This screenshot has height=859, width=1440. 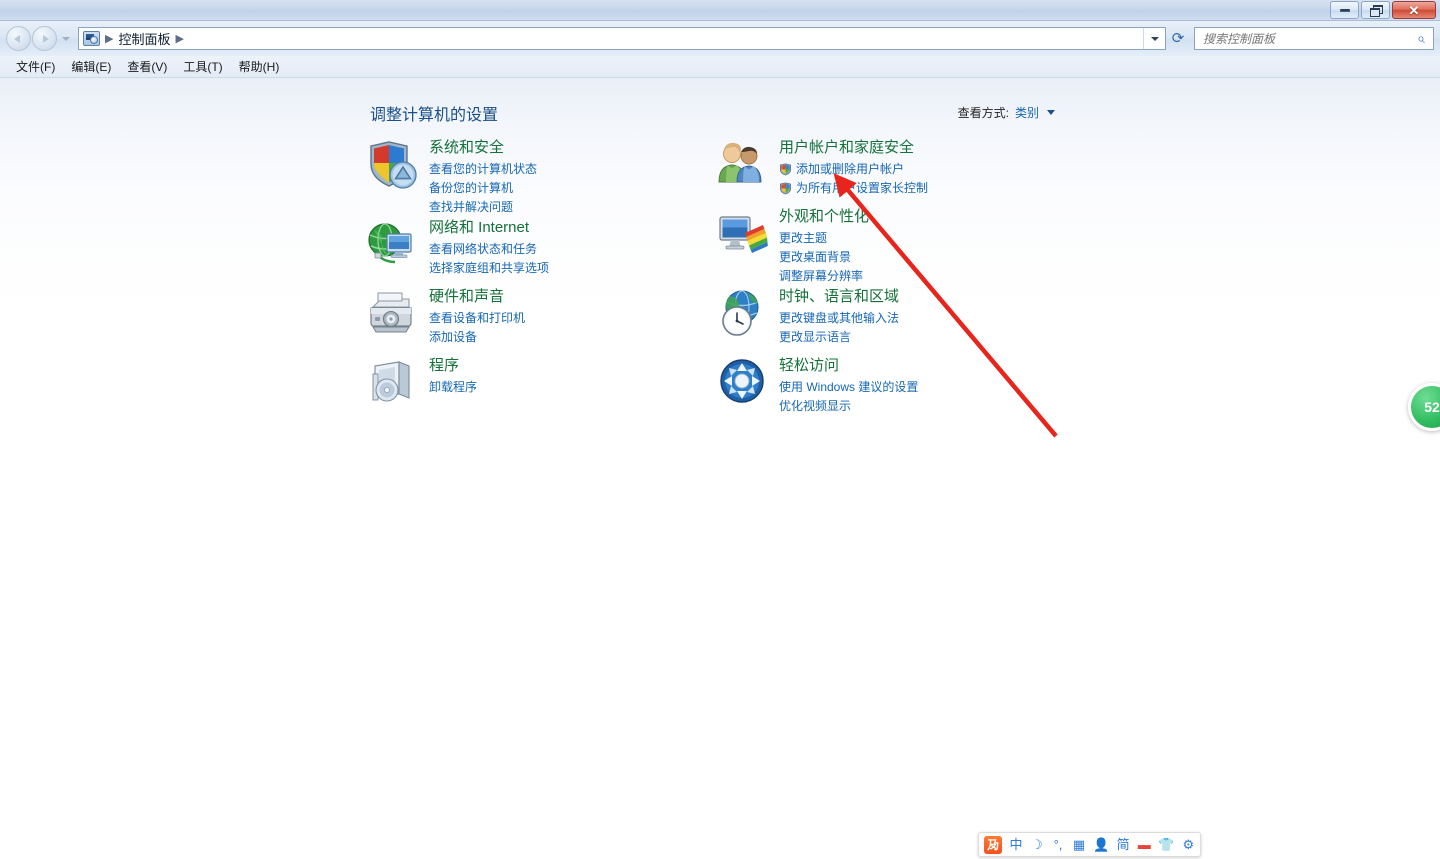 What do you see at coordinates (1310, 38) in the screenshot?
I see `search-input-placeholder: 搜索控制面板` at bounding box center [1310, 38].